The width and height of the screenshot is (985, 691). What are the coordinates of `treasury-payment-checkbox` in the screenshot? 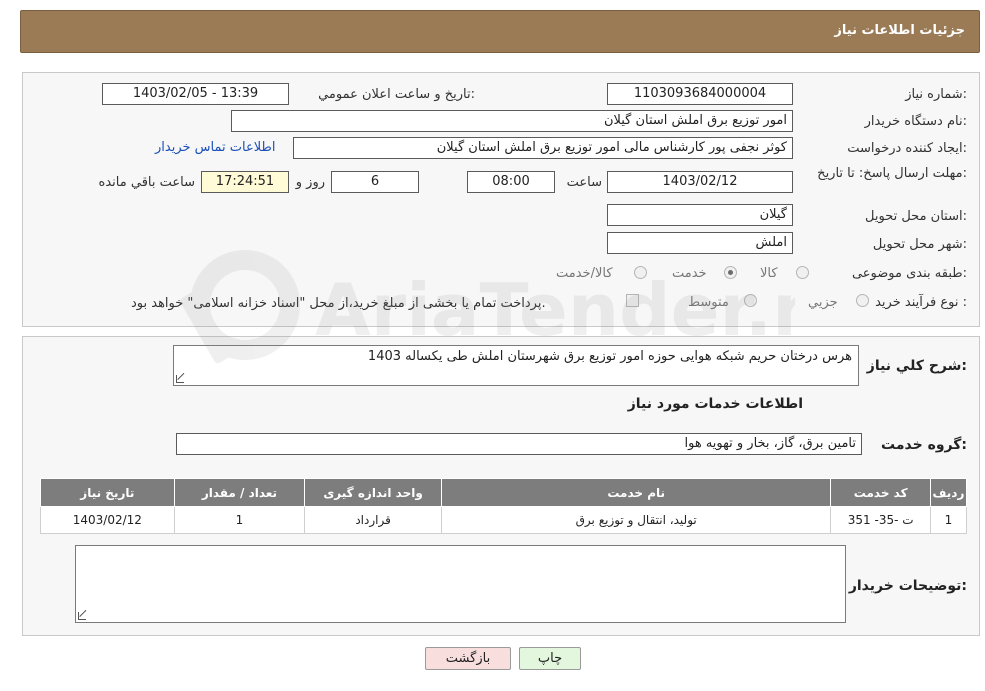 It's located at (632, 300).